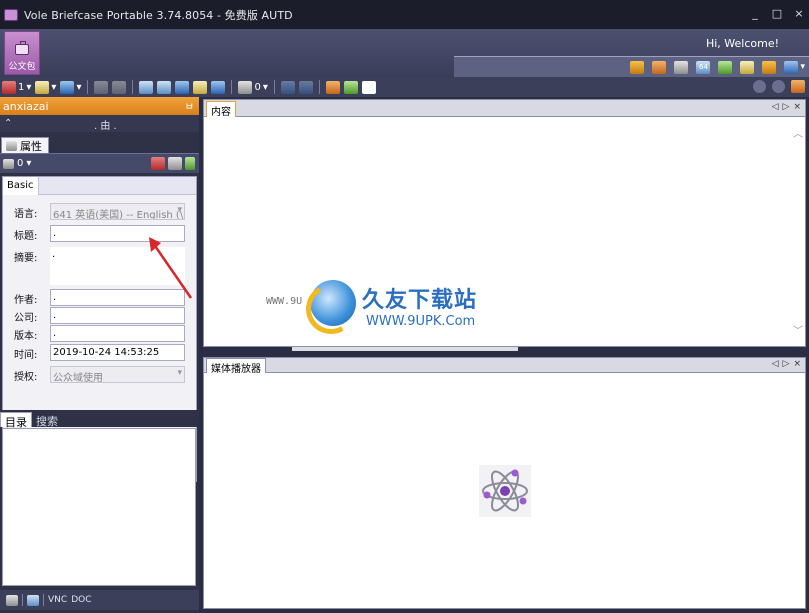  What do you see at coordinates (200, 87) in the screenshot?
I see `open-folder-icon` at bounding box center [200, 87].